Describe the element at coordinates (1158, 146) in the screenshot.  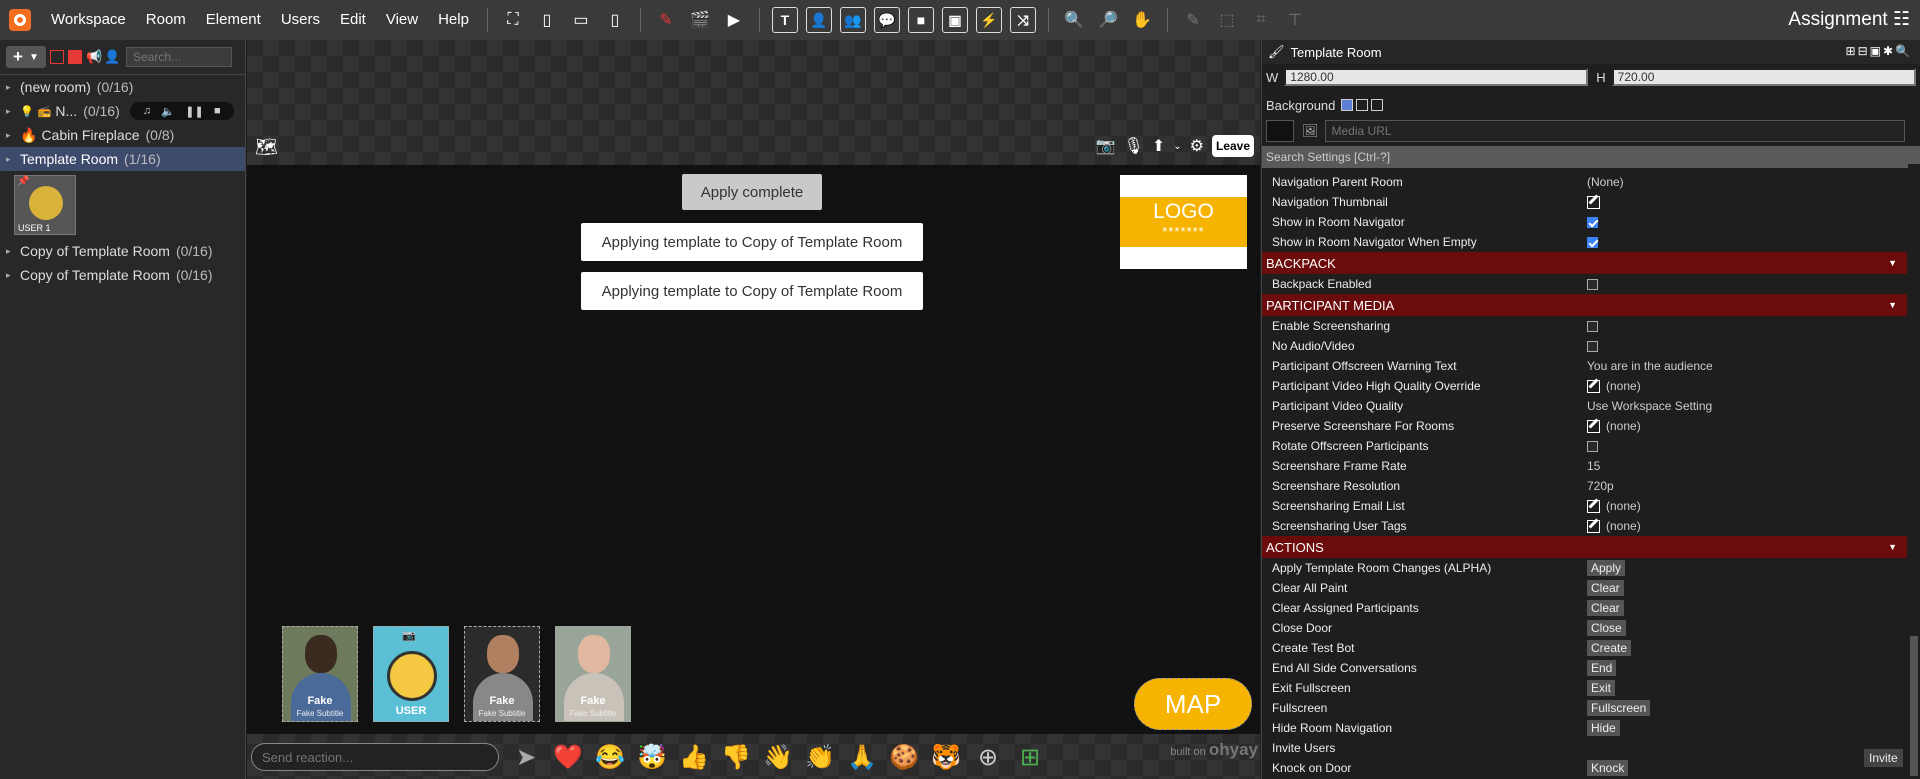
I see `share-screen-icon: ⬆` at that location.